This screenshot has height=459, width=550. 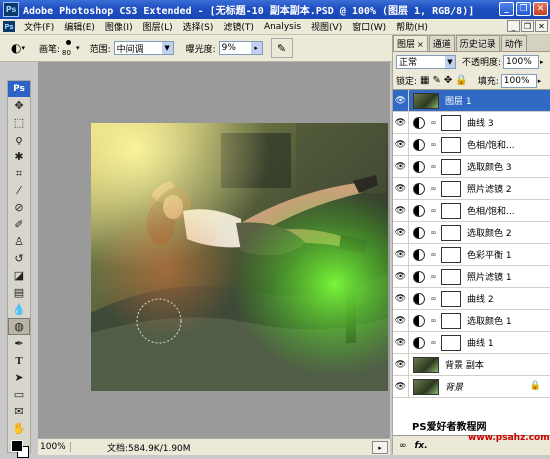 What do you see at coordinates (471, 255) in the screenshot?
I see `layer-row: 👁 ∞ 色彩平衡 1` at bounding box center [471, 255].